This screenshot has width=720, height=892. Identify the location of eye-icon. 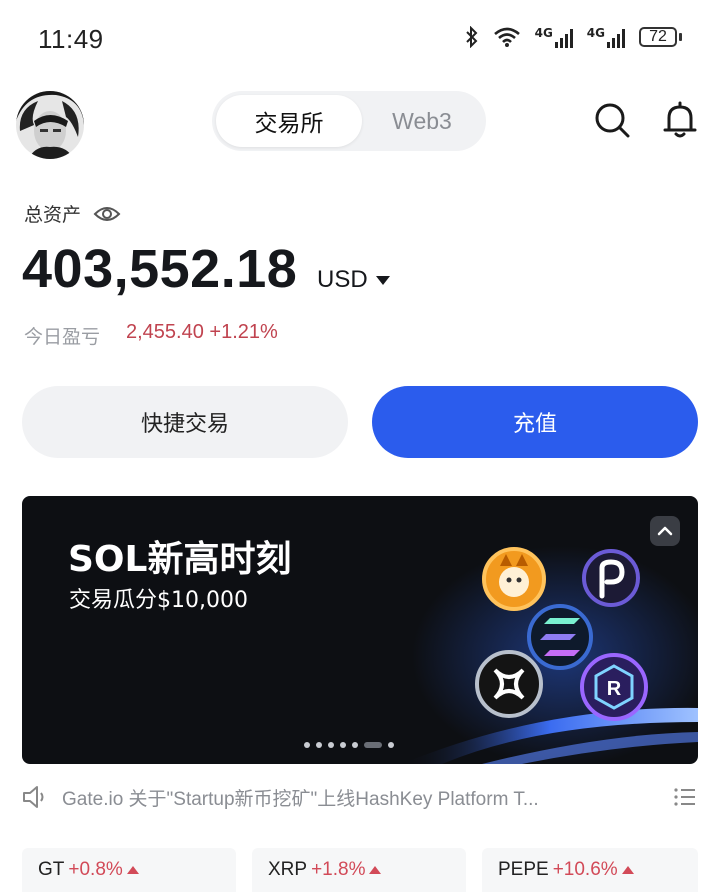
(107, 214).